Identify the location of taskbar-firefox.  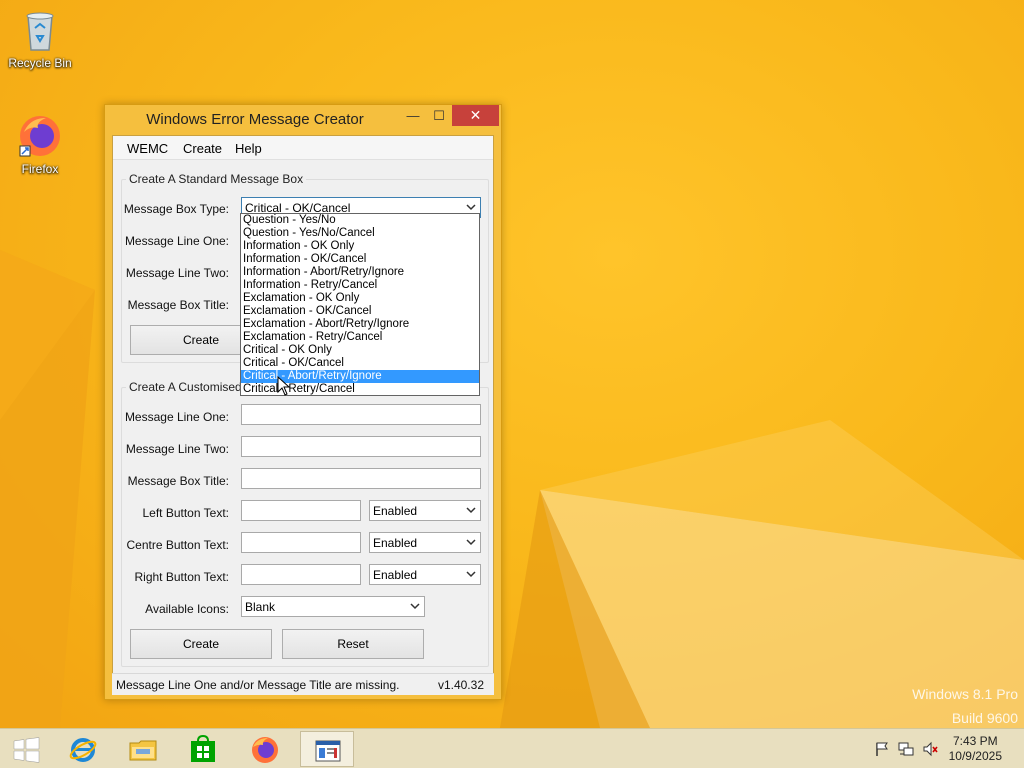
(265, 749).